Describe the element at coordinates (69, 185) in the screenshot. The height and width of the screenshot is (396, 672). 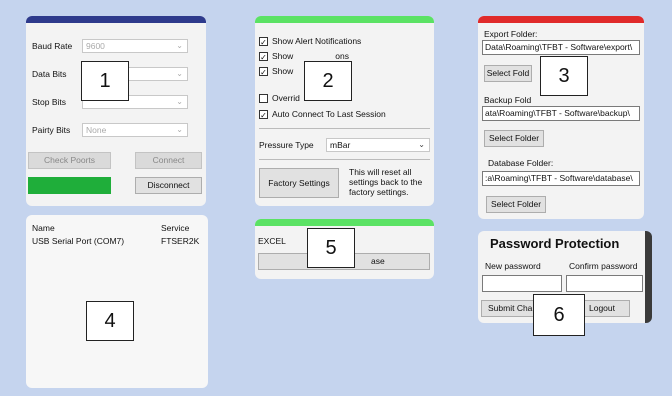
I see `connection-status-indicator` at that location.